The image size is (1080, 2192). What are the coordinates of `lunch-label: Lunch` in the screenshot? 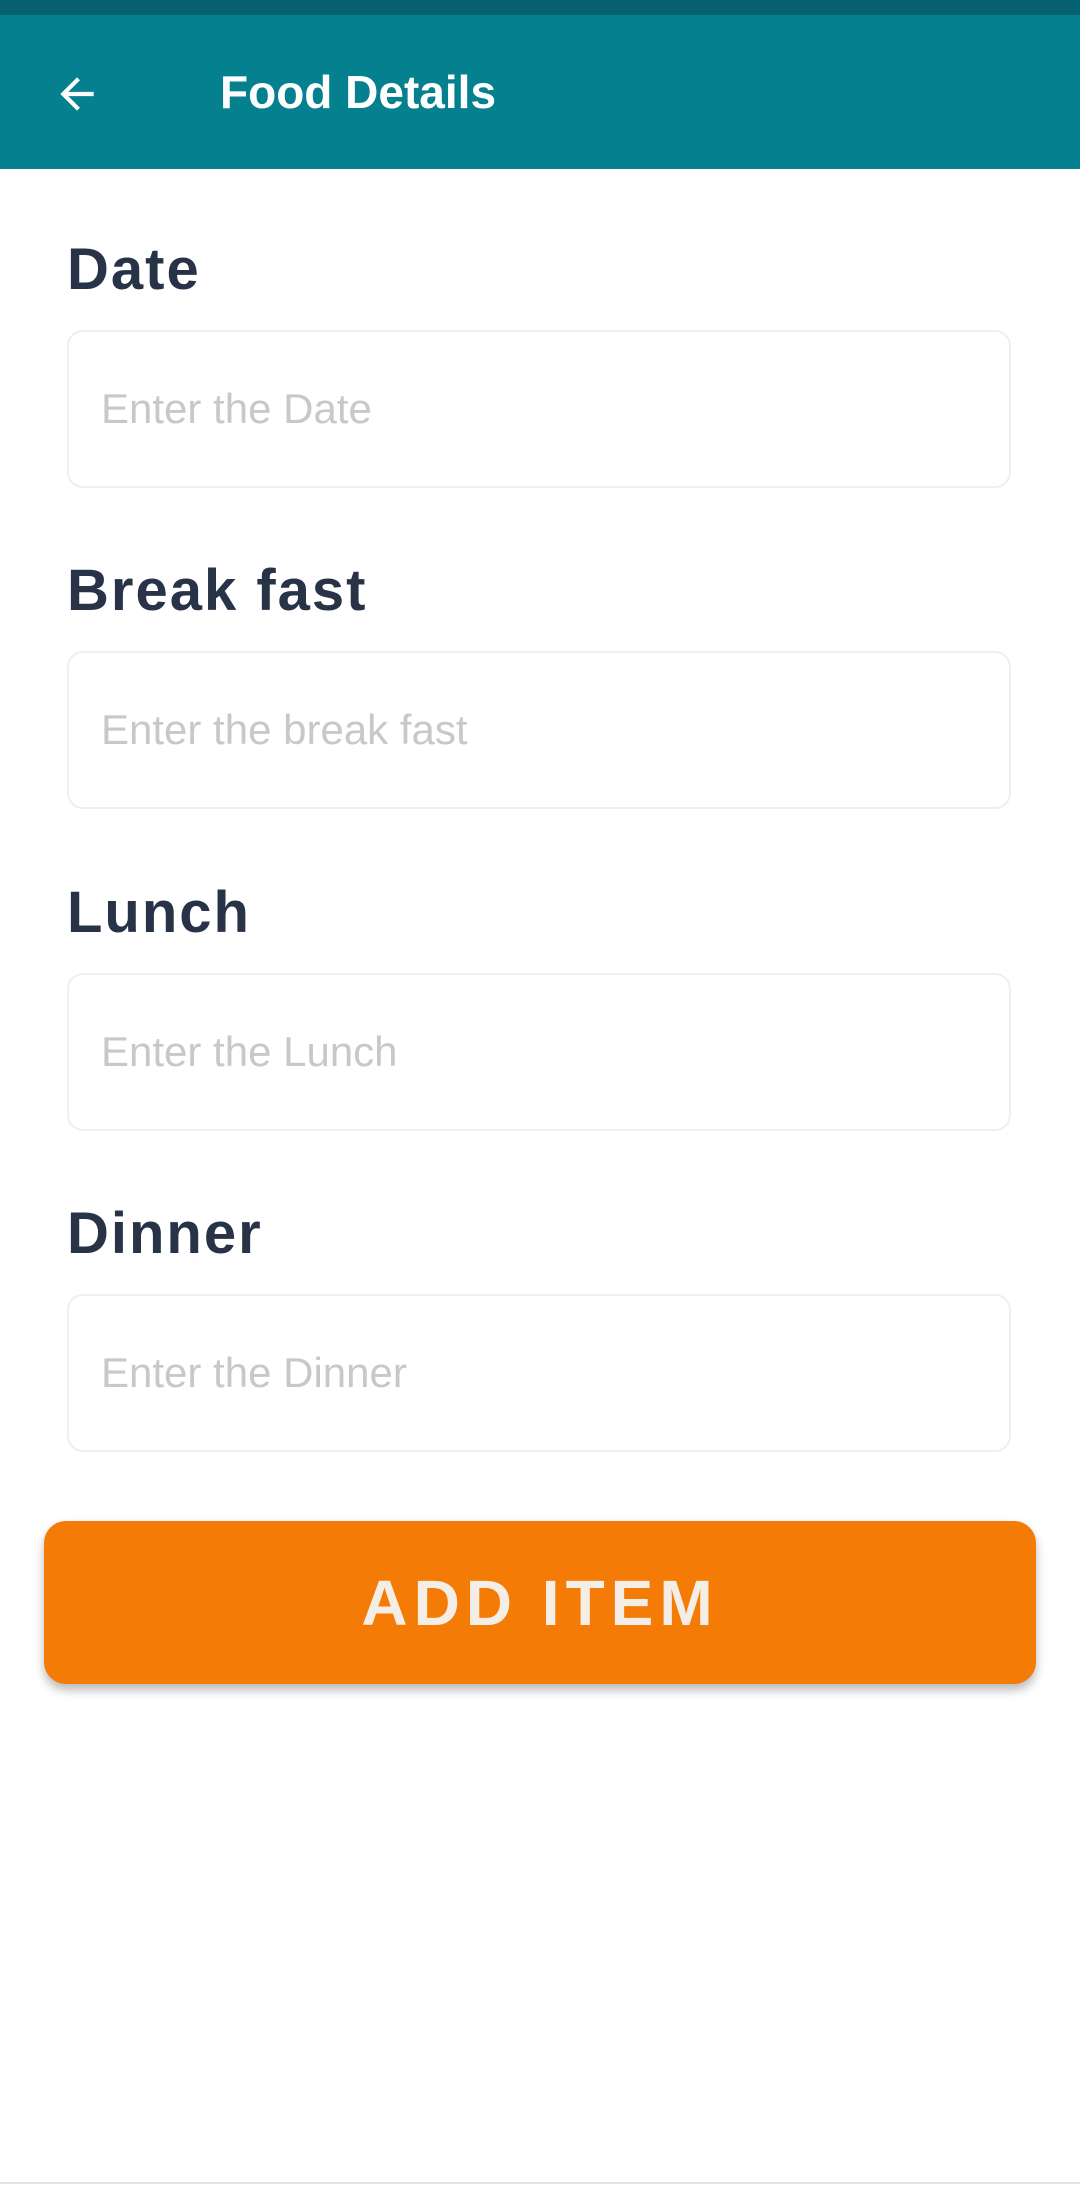 It's located at (159, 912).